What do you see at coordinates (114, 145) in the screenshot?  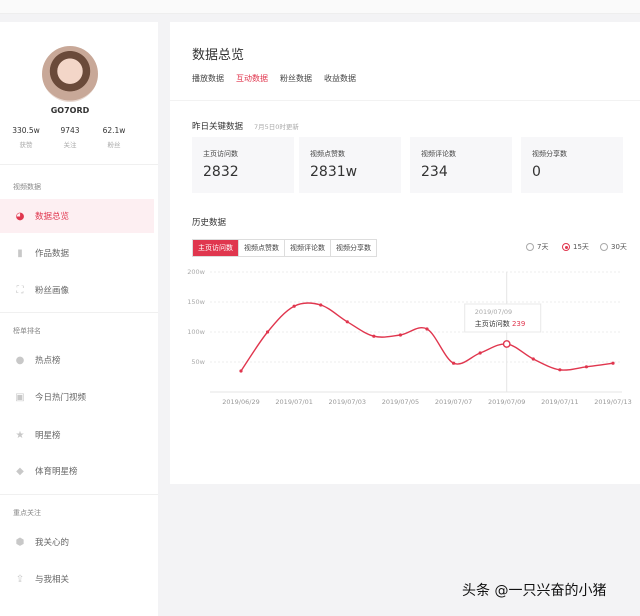 I see `stat-label: 粉丝` at bounding box center [114, 145].